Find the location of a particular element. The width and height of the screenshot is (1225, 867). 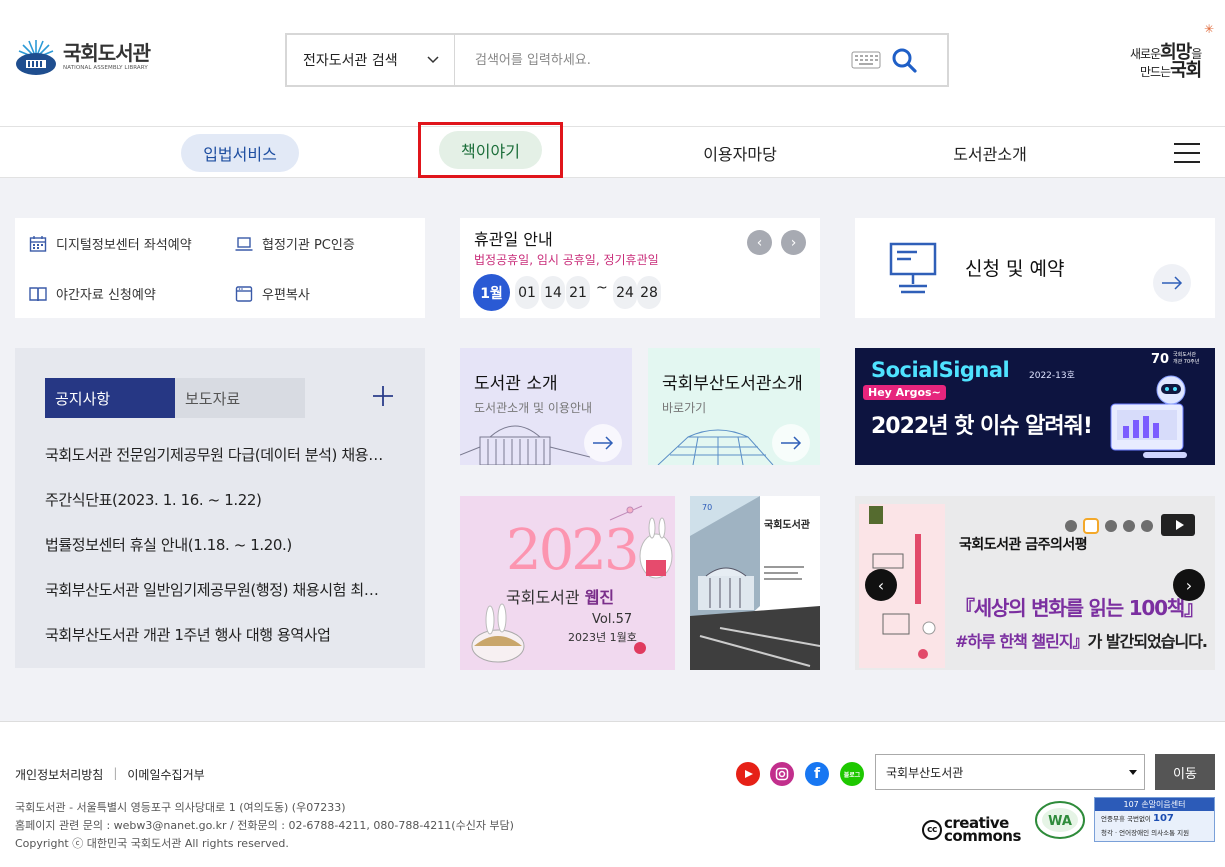

menu-icon is located at coordinates (1187, 153).